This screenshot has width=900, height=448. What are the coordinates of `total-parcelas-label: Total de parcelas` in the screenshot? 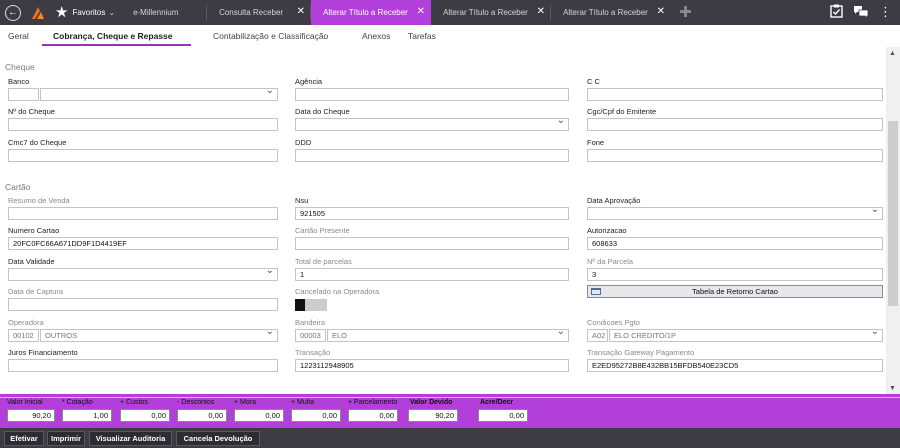 It's located at (323, 261).